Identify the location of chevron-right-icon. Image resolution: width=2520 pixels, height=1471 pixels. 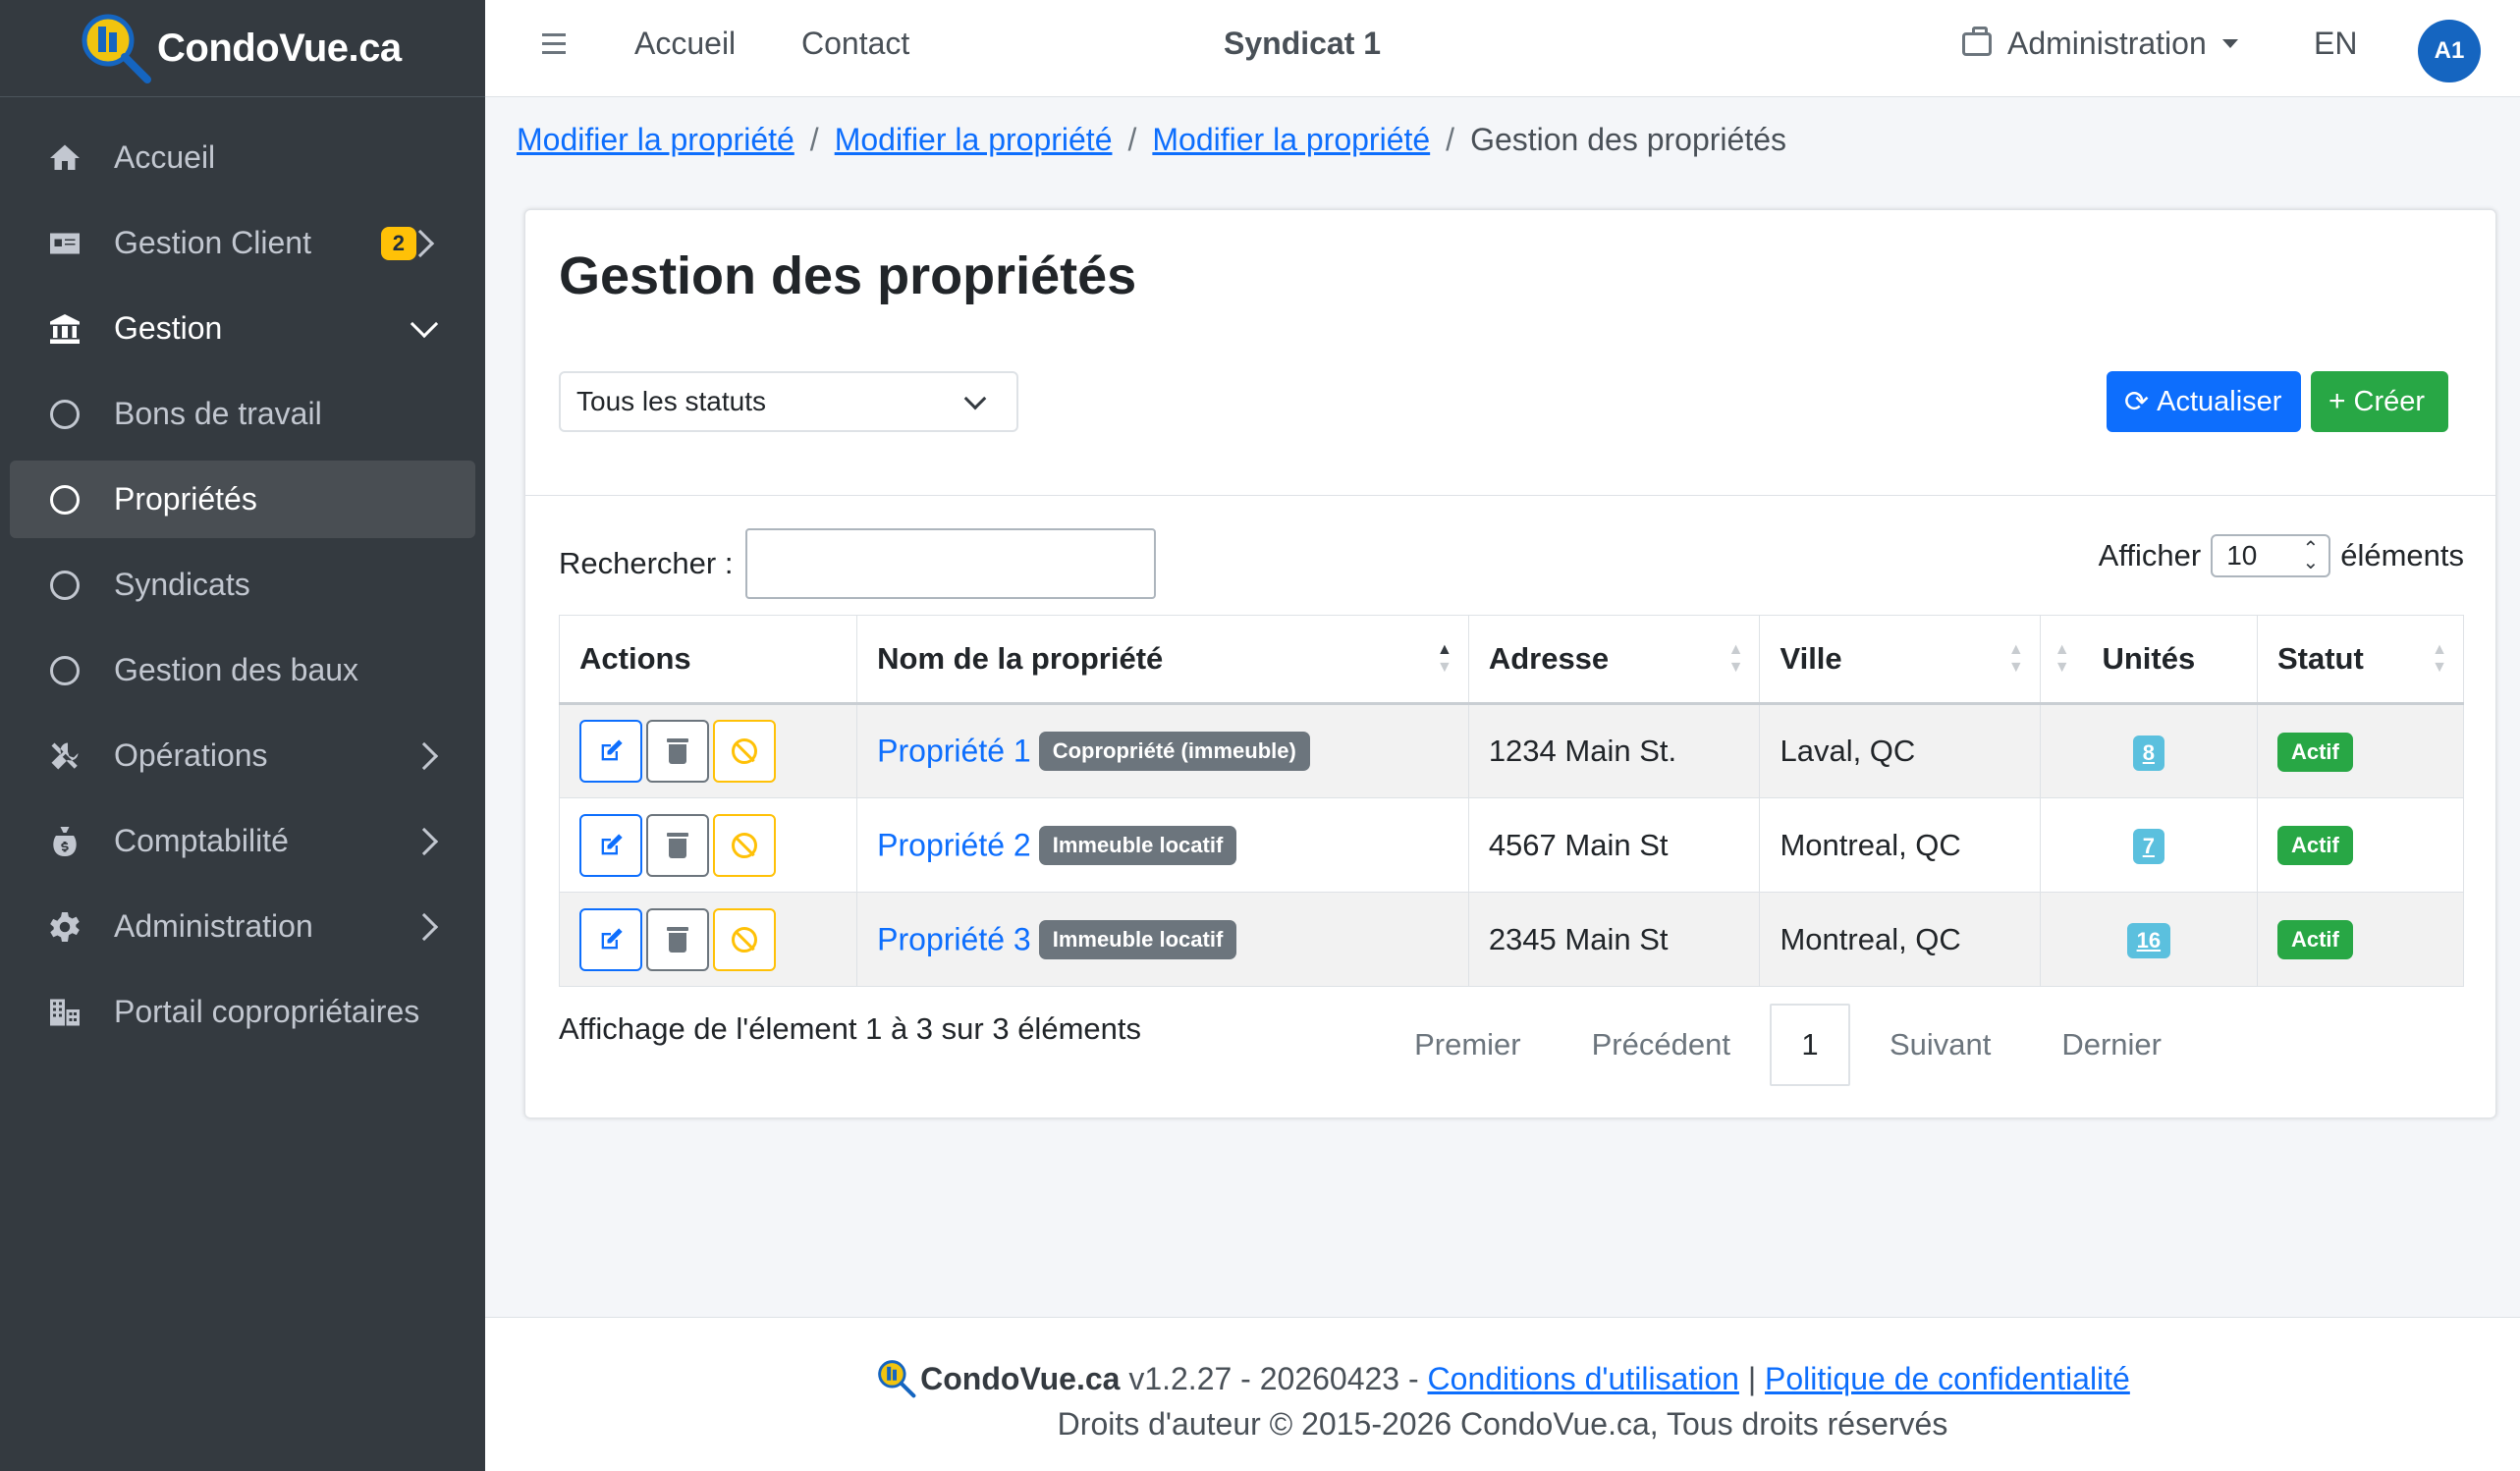
(424, 755).